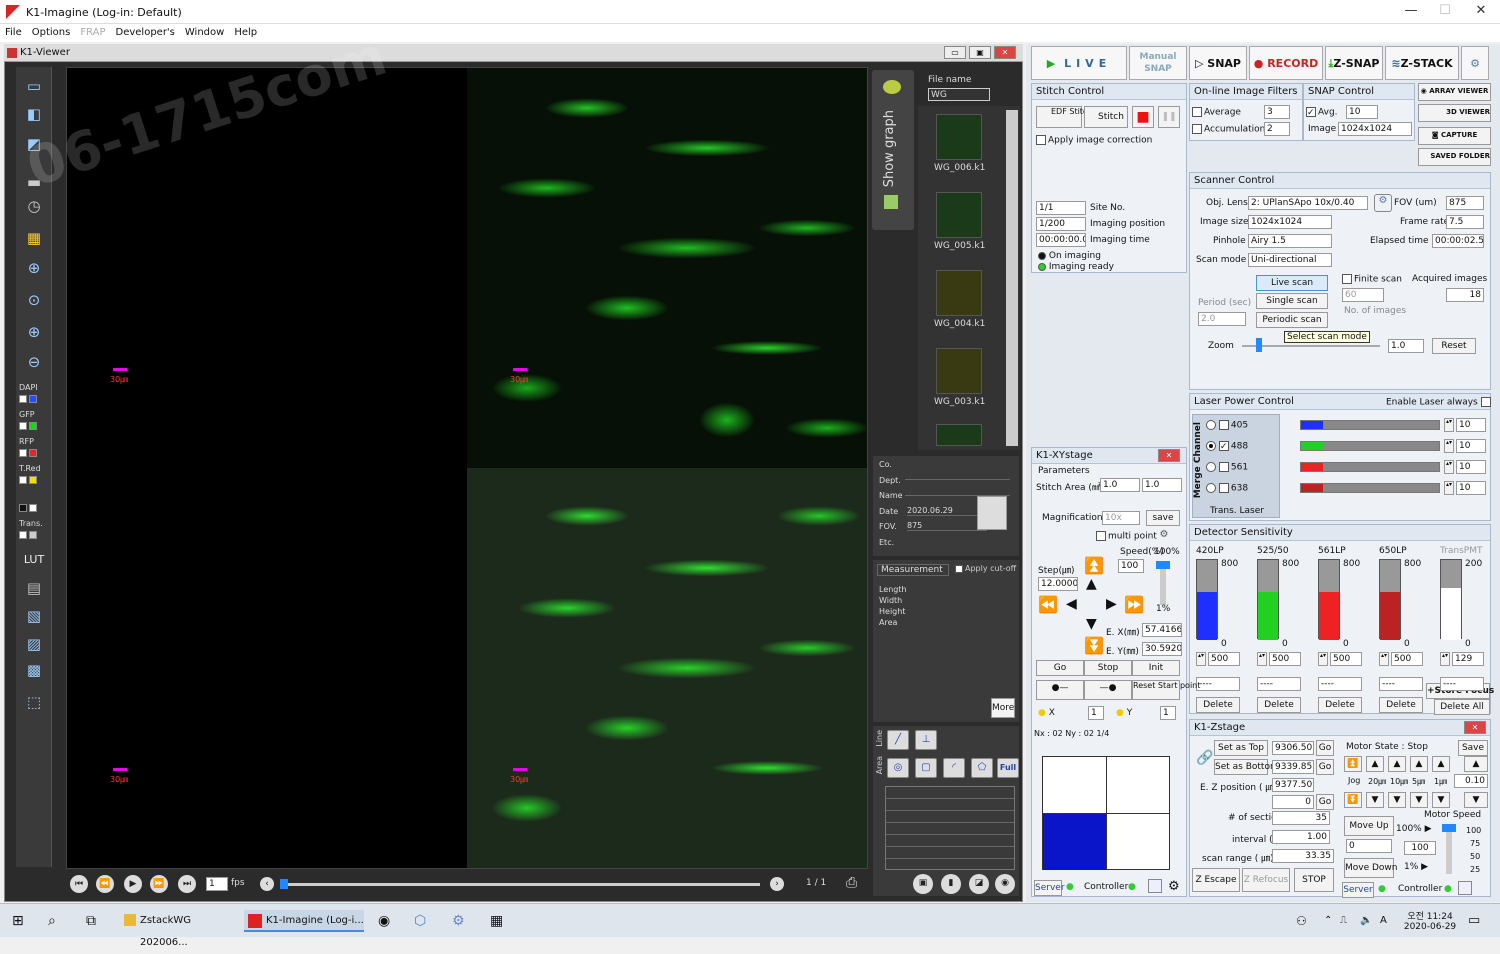 The height and width of the screenshot is (954, 1500). I want to click on prev-frame-button: ⏪, so click(105, 884).